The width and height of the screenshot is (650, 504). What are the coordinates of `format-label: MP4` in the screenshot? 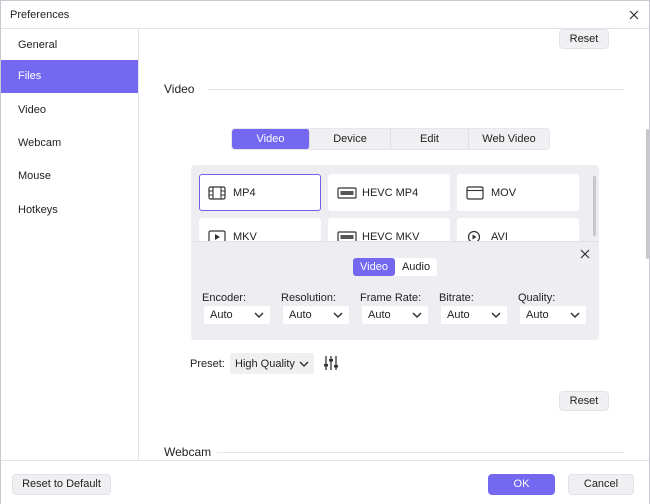 It's located at (244, 193).